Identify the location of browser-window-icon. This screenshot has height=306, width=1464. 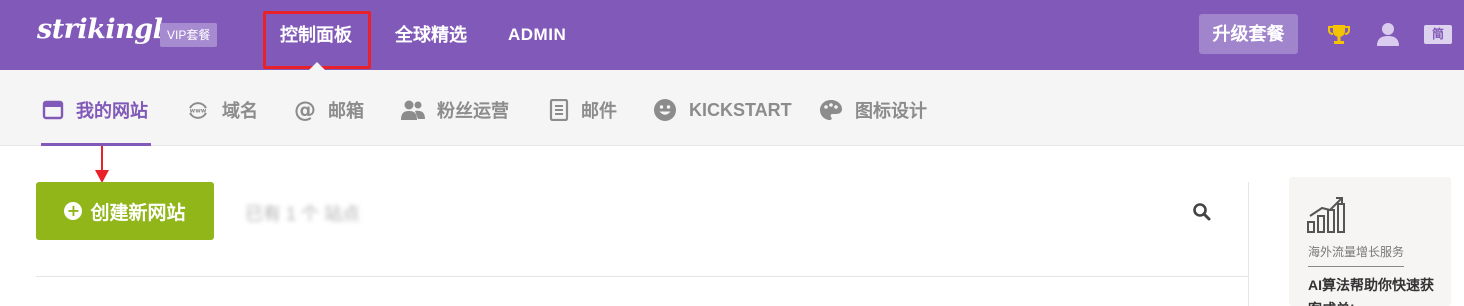
(53, 110).